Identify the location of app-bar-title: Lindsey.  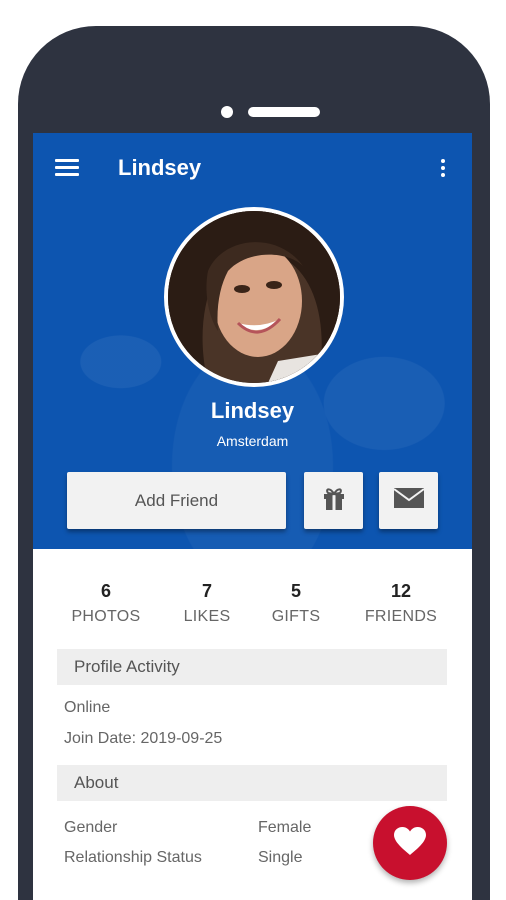
(160, 167).